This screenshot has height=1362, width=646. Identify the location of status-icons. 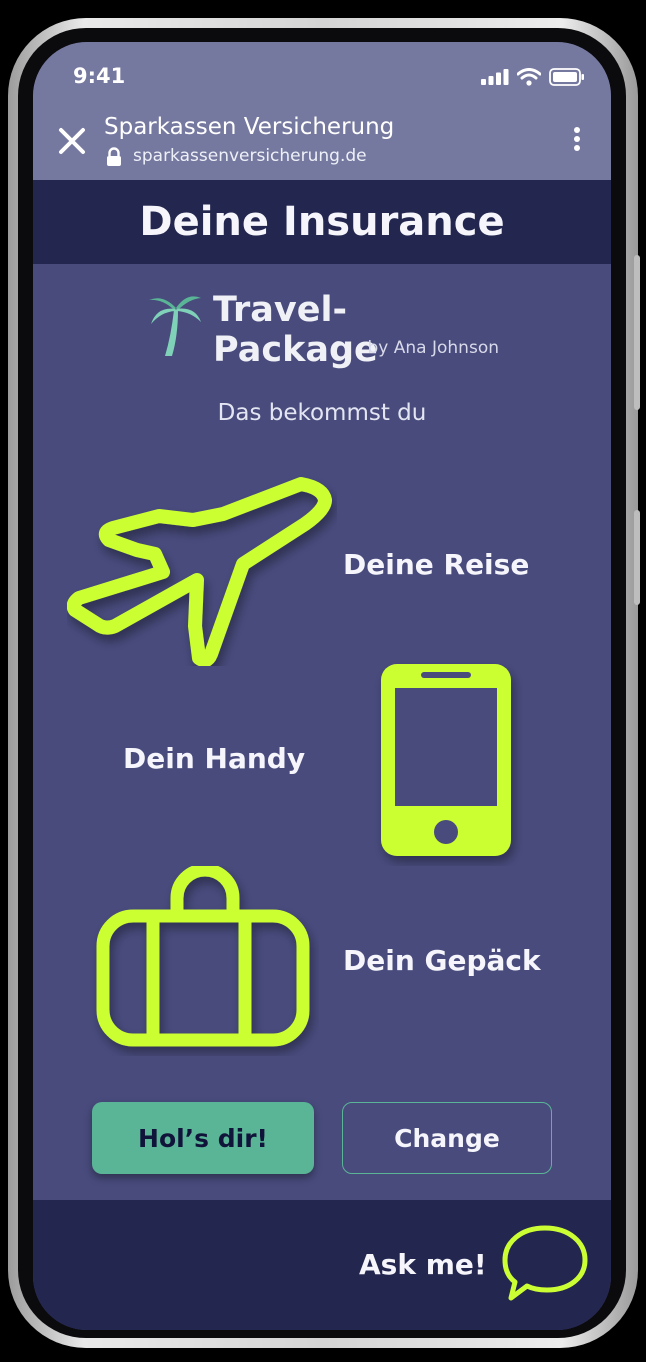
(533, 77).